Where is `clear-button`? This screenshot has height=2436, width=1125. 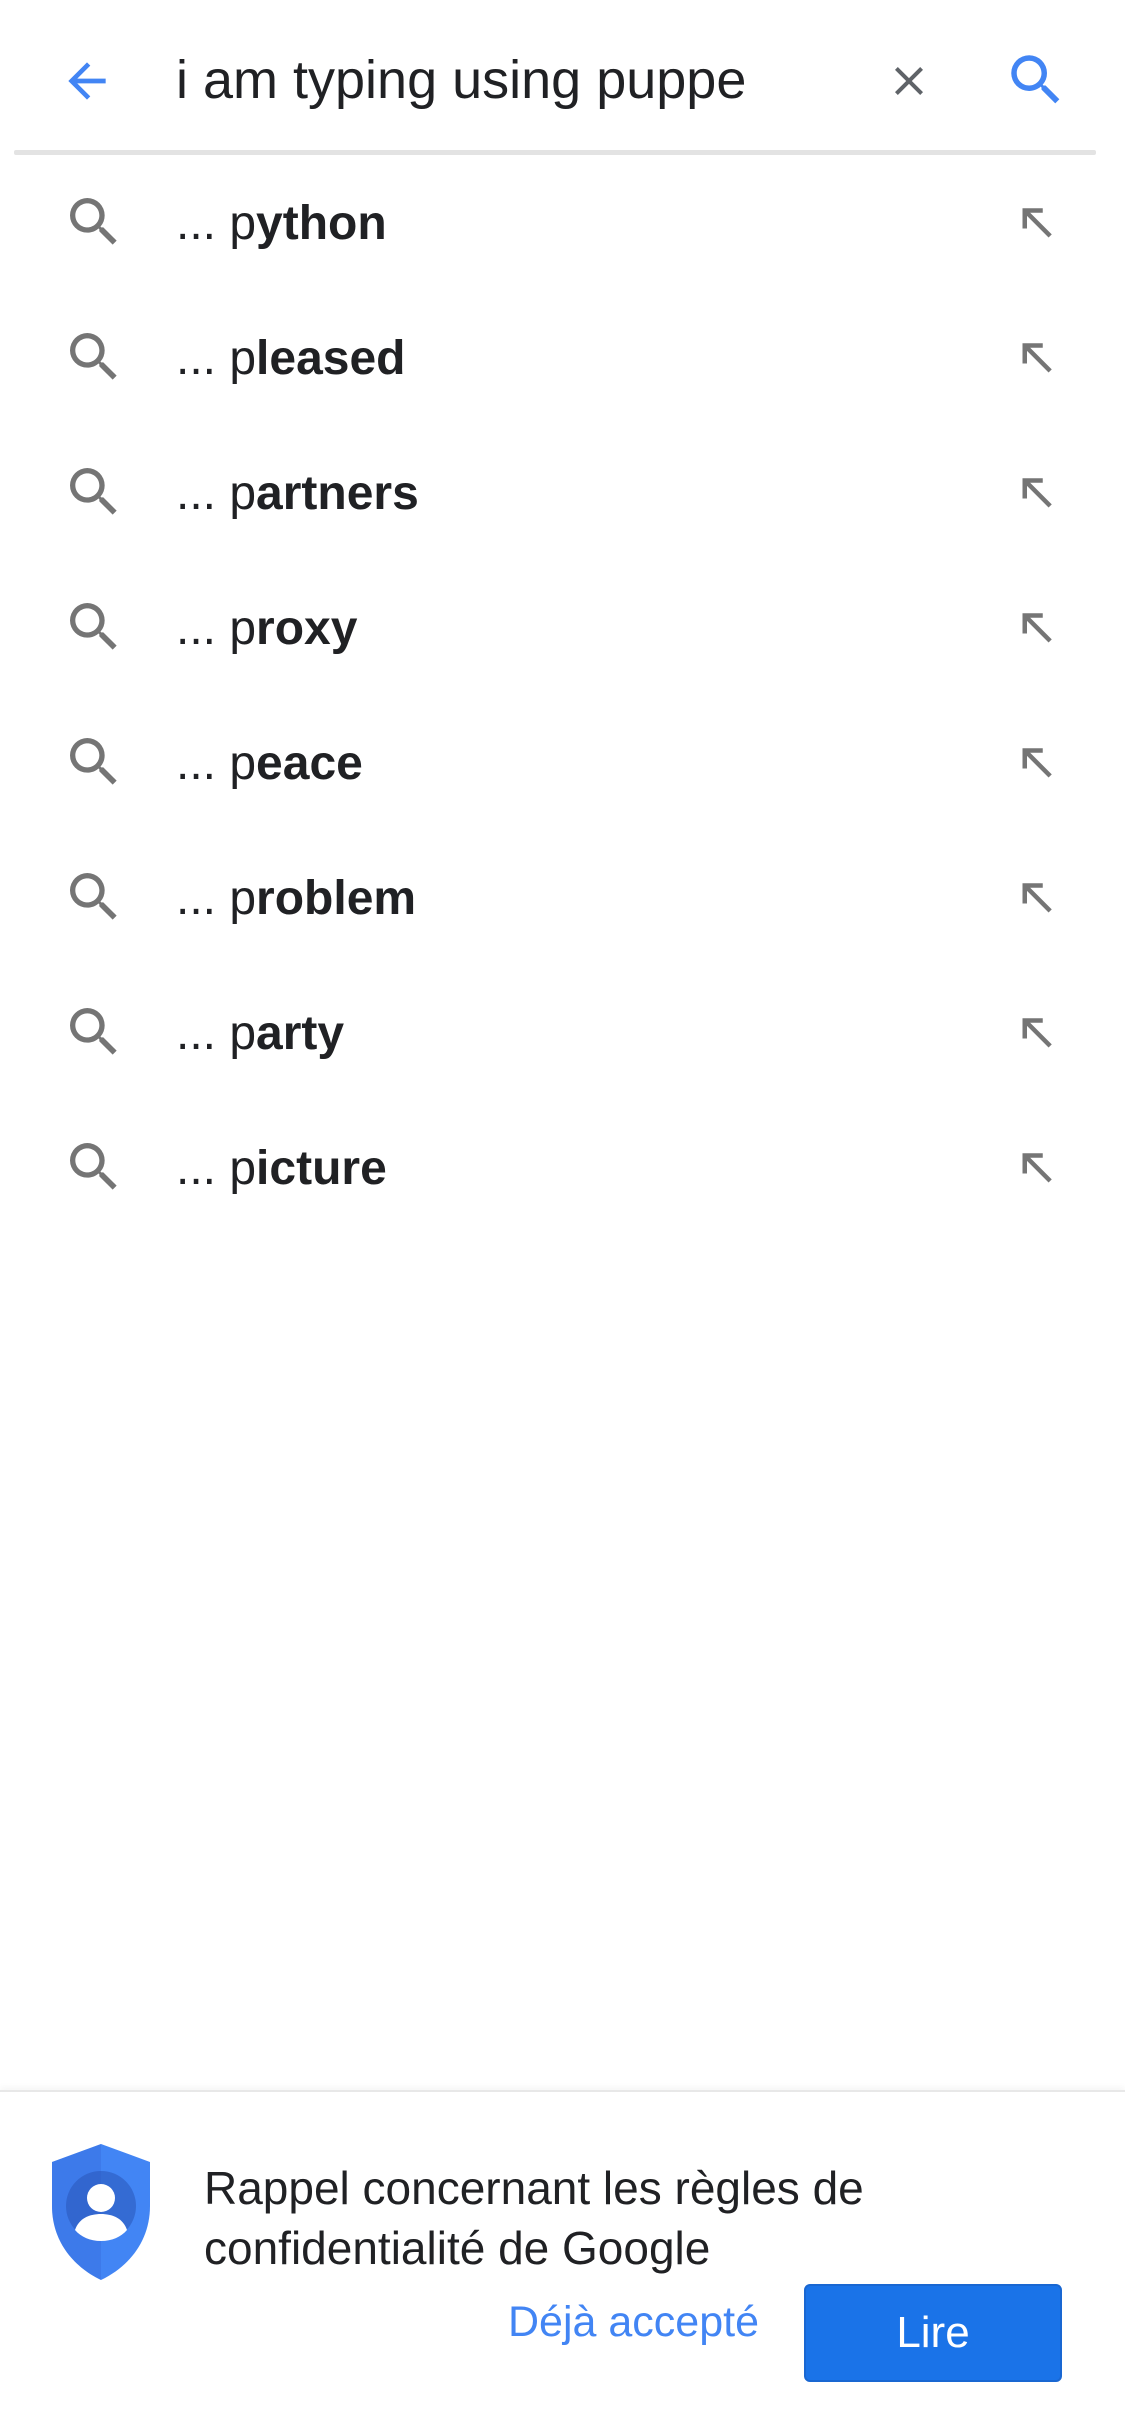
clear-button is located at coordinates (909, 81).